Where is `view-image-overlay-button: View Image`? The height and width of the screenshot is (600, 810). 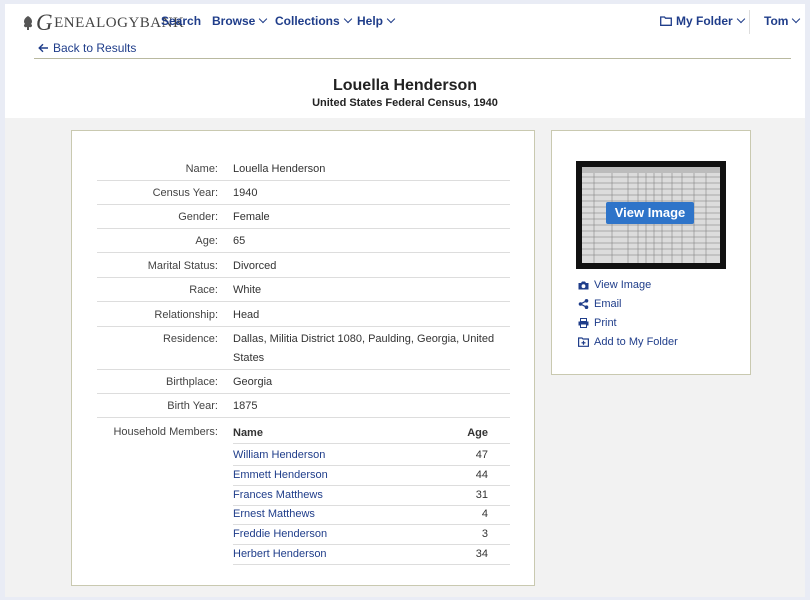
view-image-overlay-button: View Image is located at coordinates (650, 213).